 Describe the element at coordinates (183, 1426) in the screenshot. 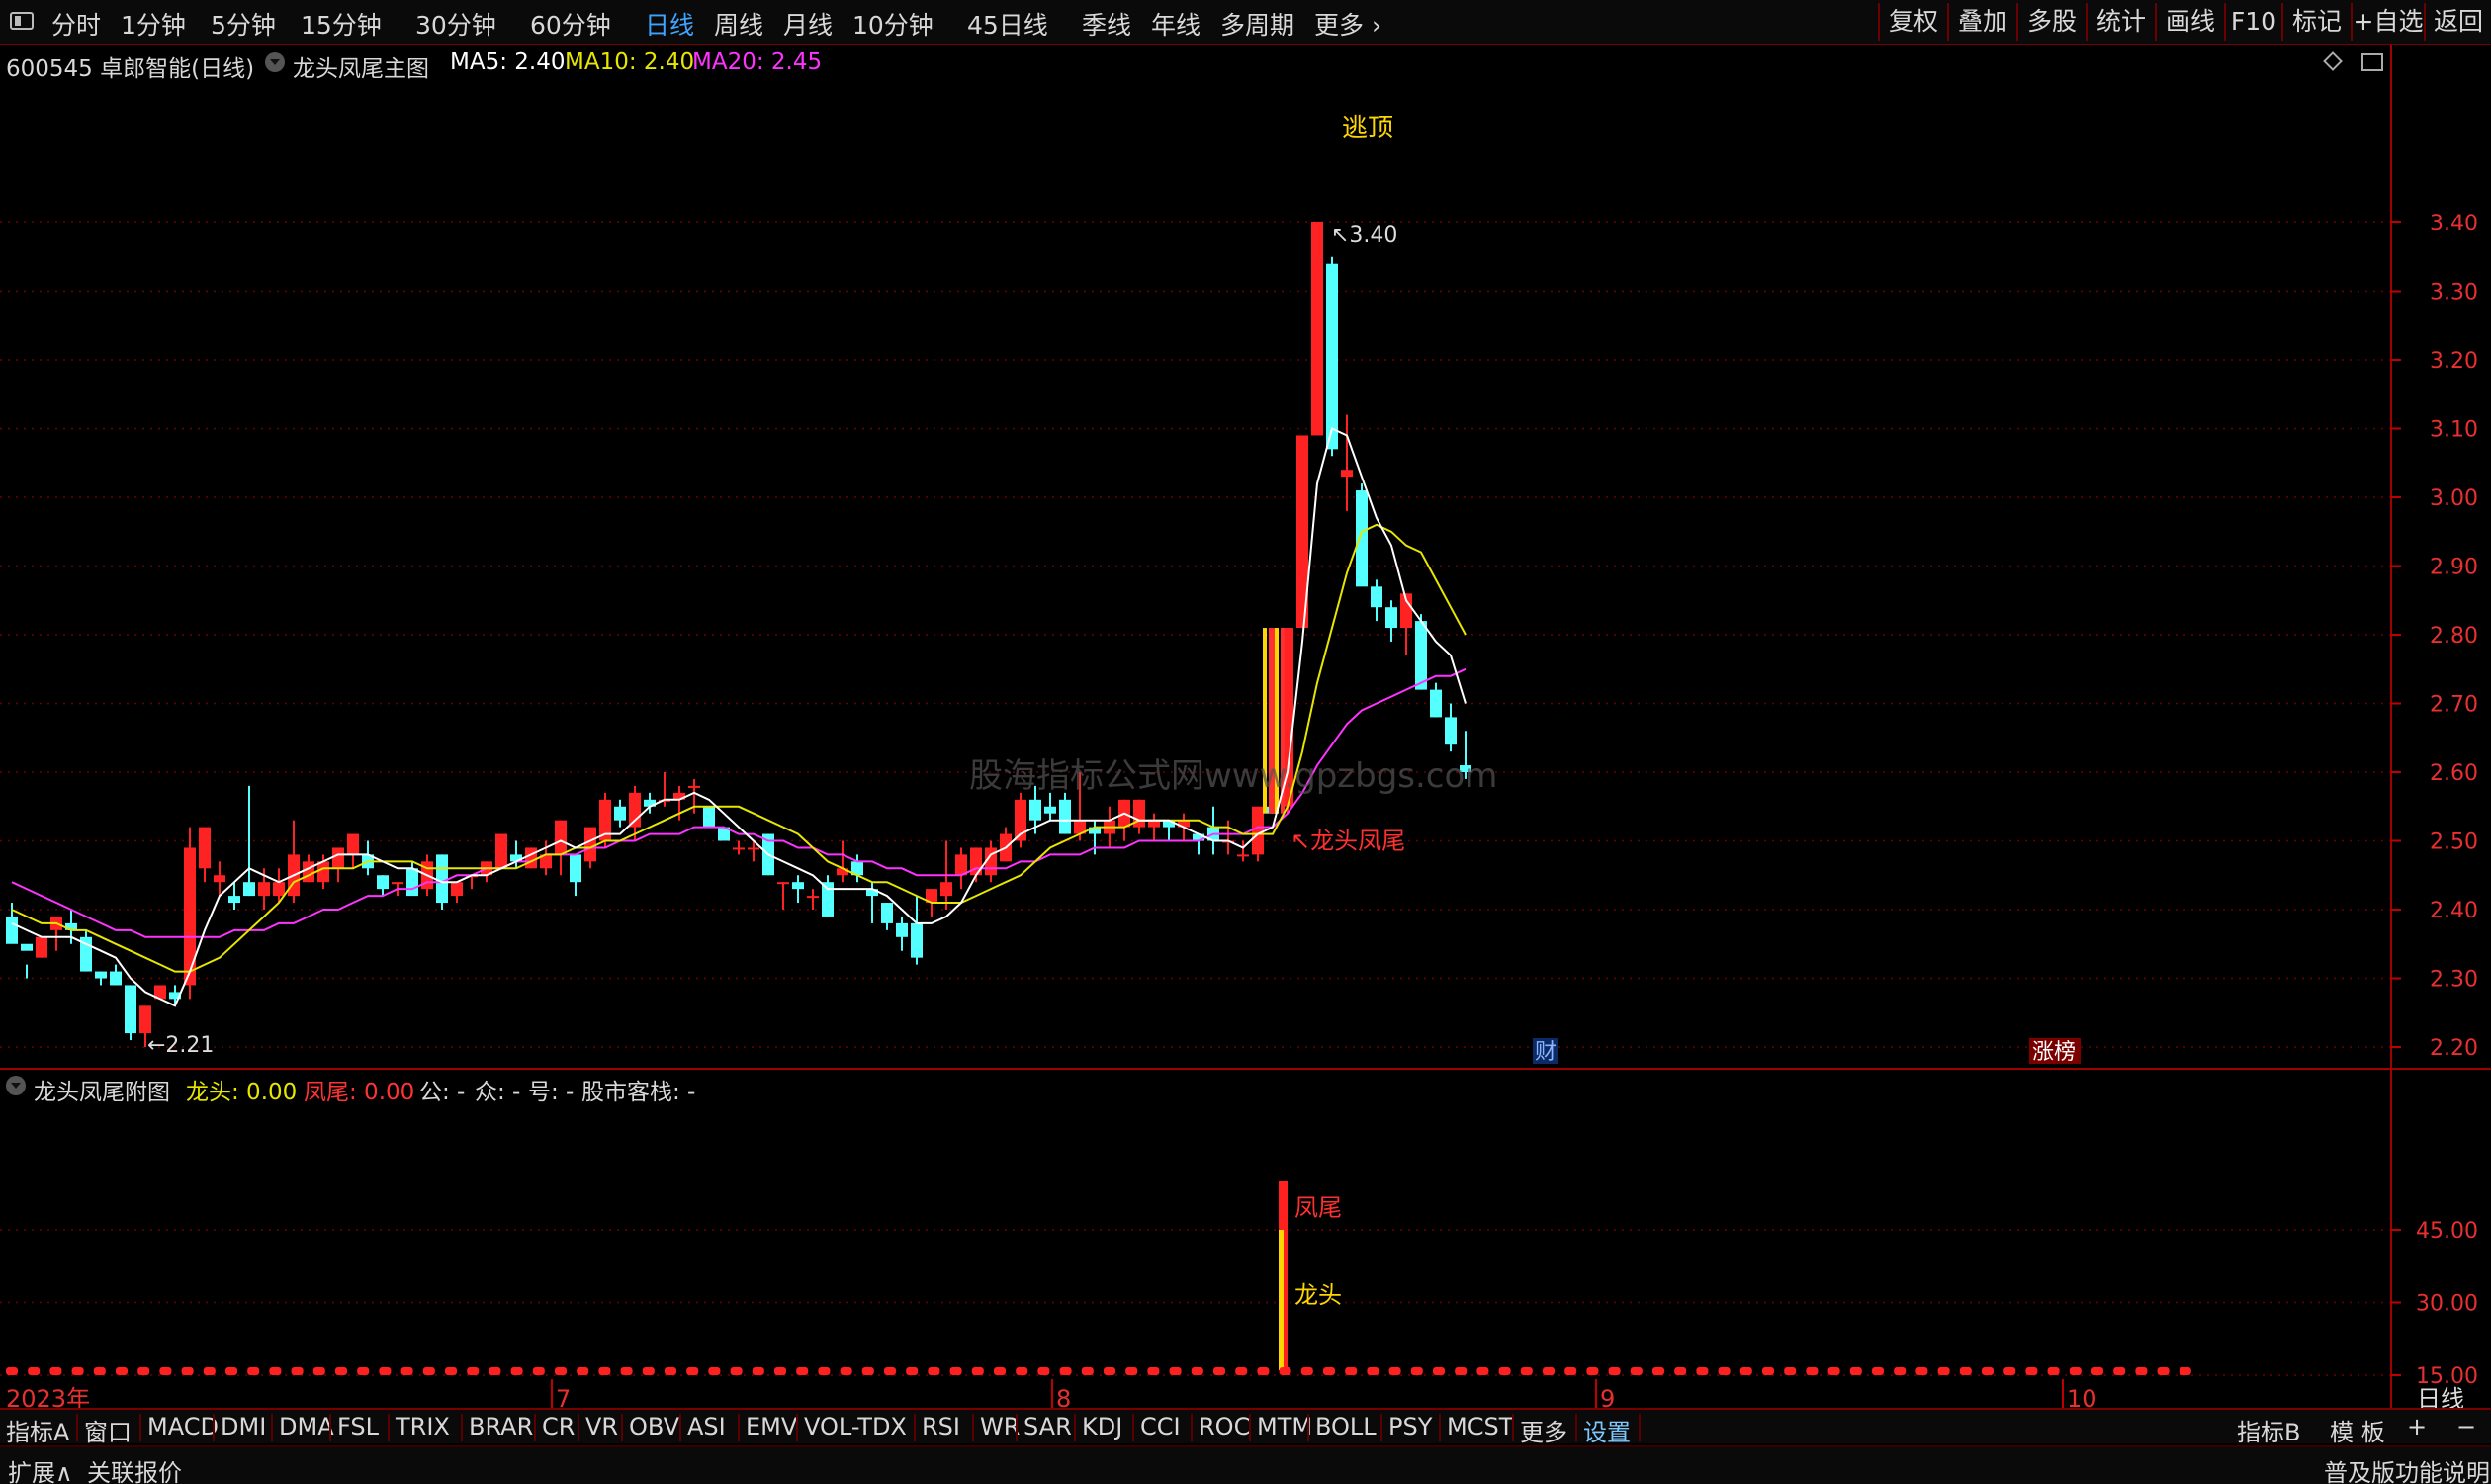

I see `indicator-tab-2: MACD` at that location.